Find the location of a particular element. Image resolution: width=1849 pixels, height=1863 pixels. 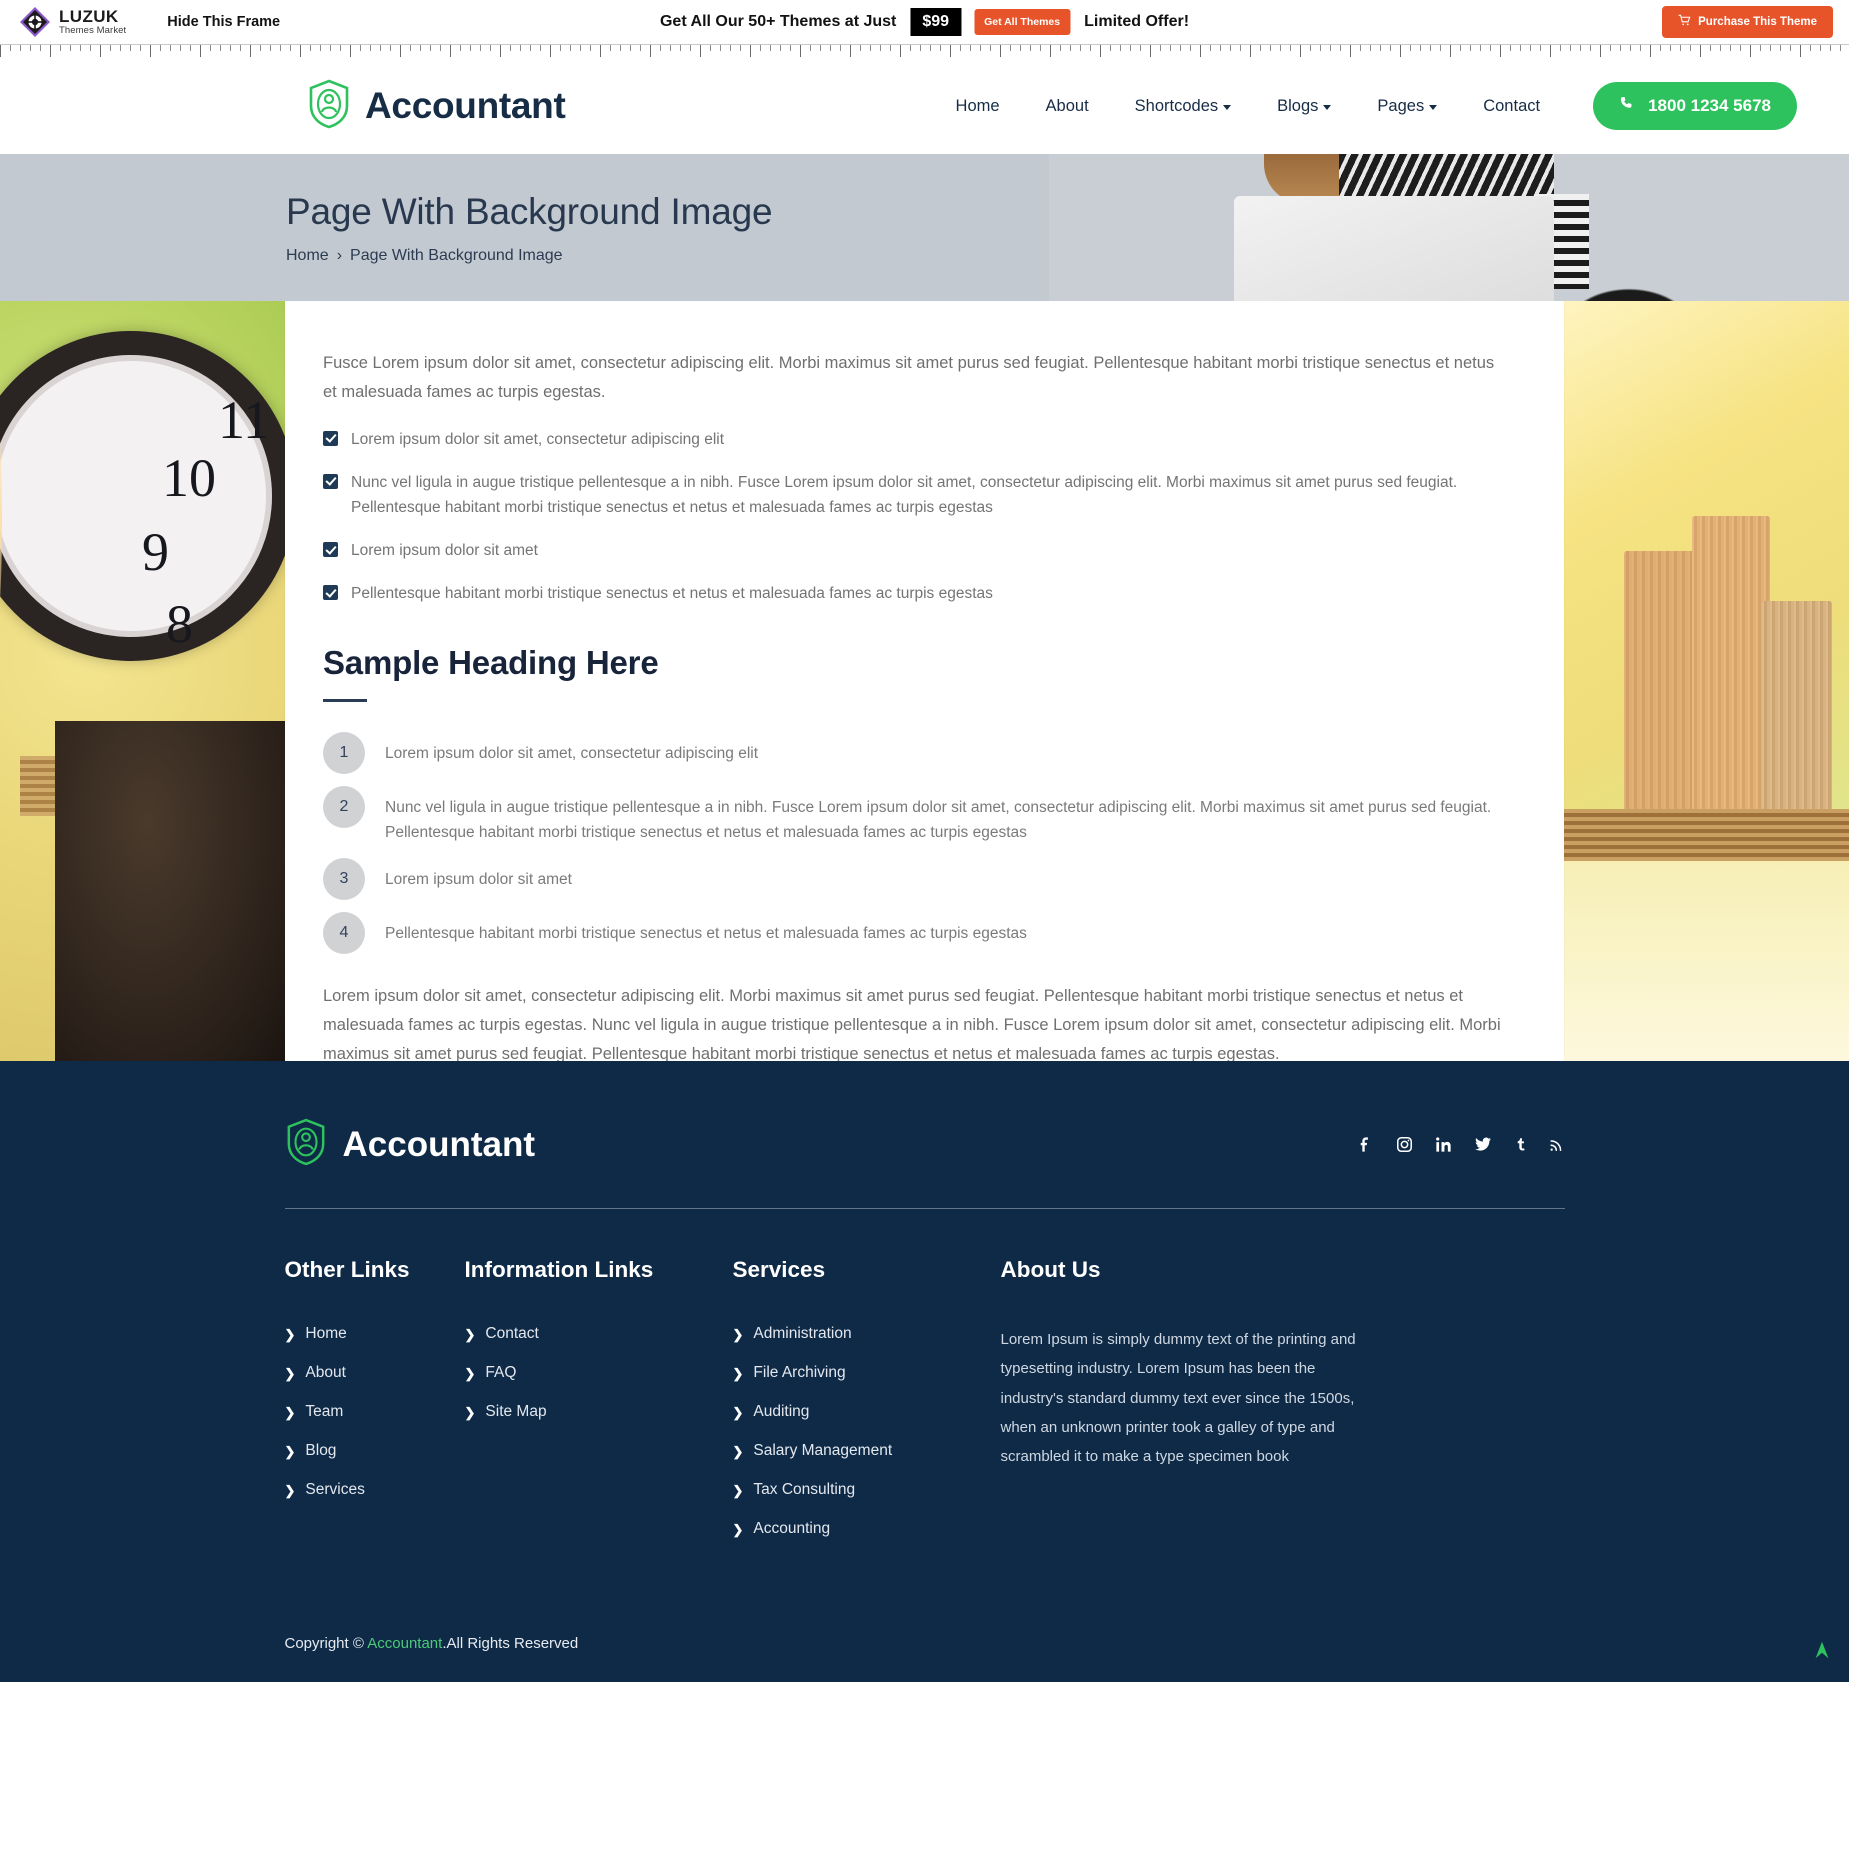

nav-item-pages: Pages is located at coordinates (1407, 106).